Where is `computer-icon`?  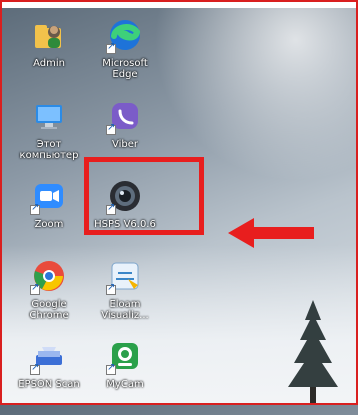
computer-icon is located at coordinates (49, 117).